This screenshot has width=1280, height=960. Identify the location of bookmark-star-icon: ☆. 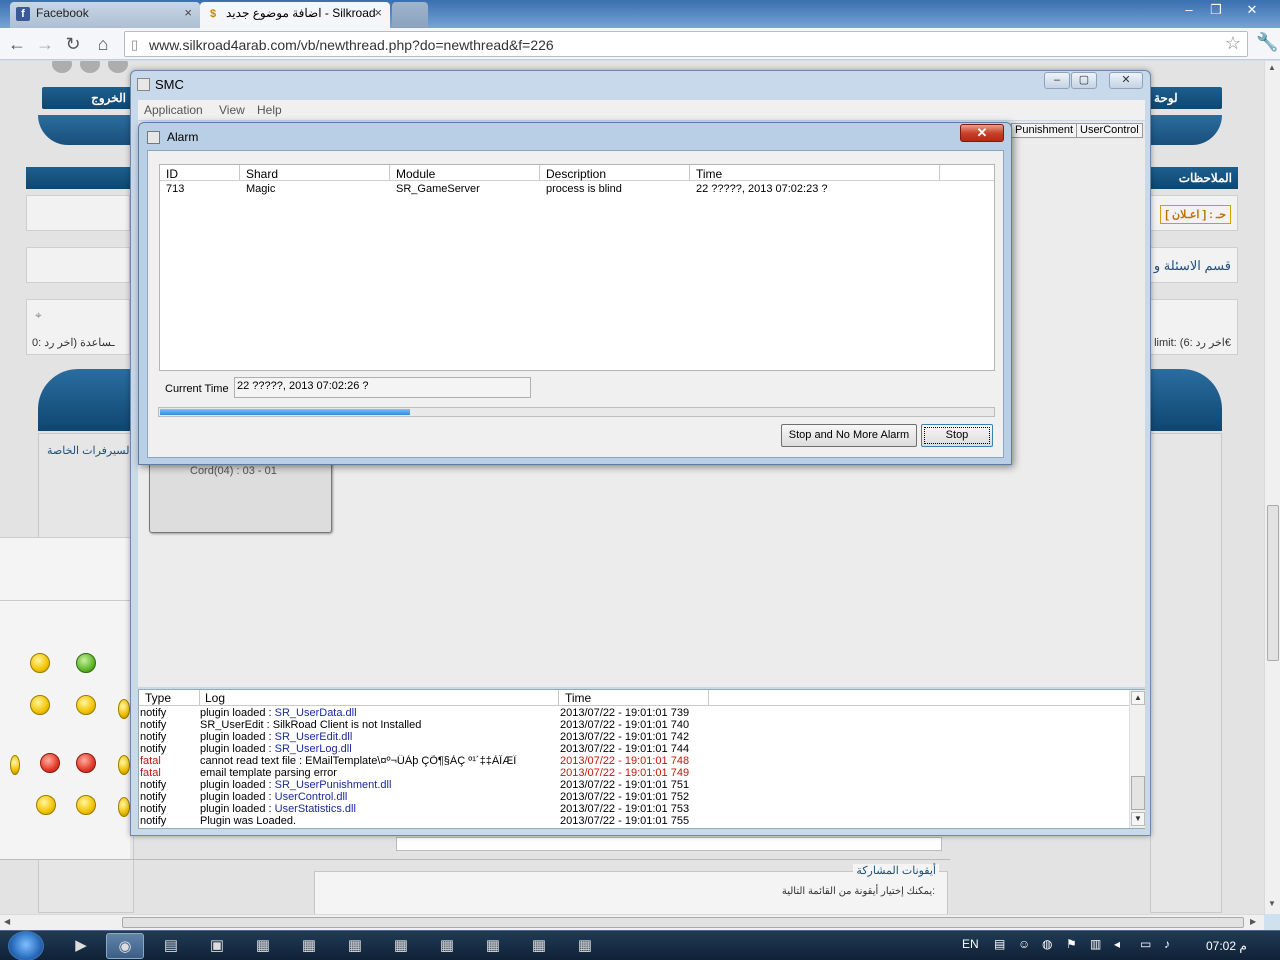
(1233, 43).